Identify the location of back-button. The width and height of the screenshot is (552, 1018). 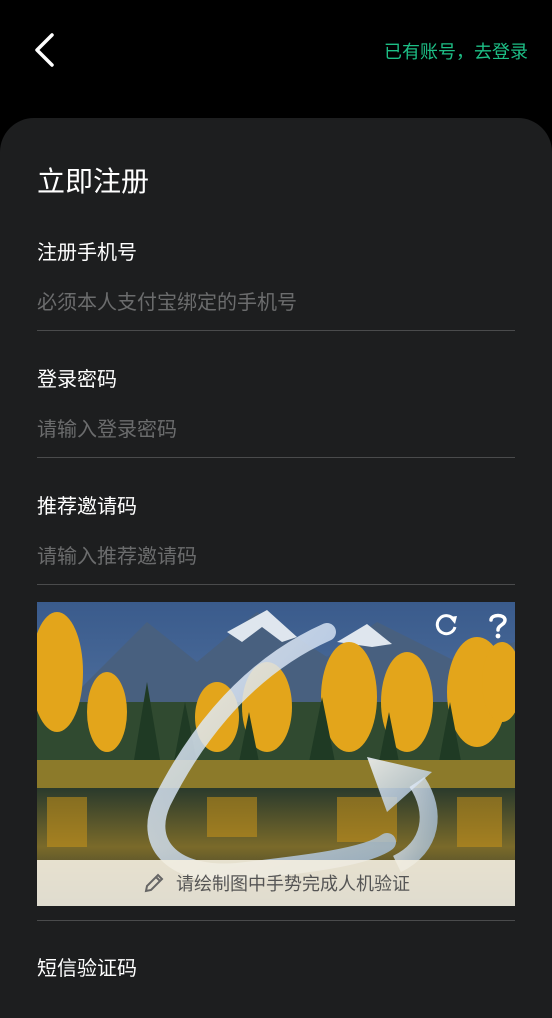
(44, 50).